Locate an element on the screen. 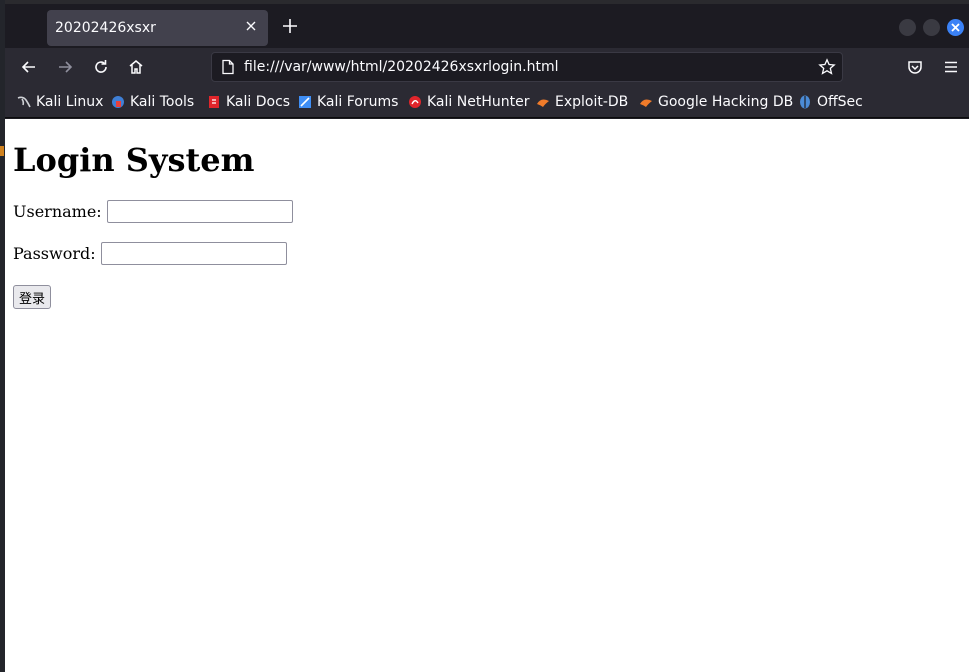 This screenshot has width=969, height=672. bookmark-kali-docs: Kali Docs is located at coordinates (248, 102).